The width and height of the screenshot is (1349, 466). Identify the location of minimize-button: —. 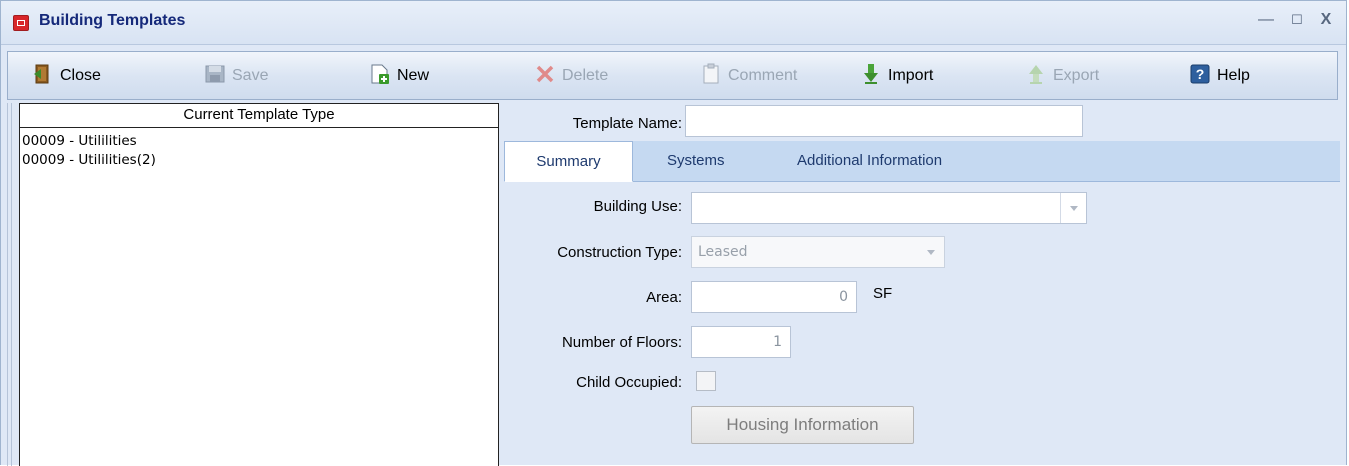
(1266, 20).